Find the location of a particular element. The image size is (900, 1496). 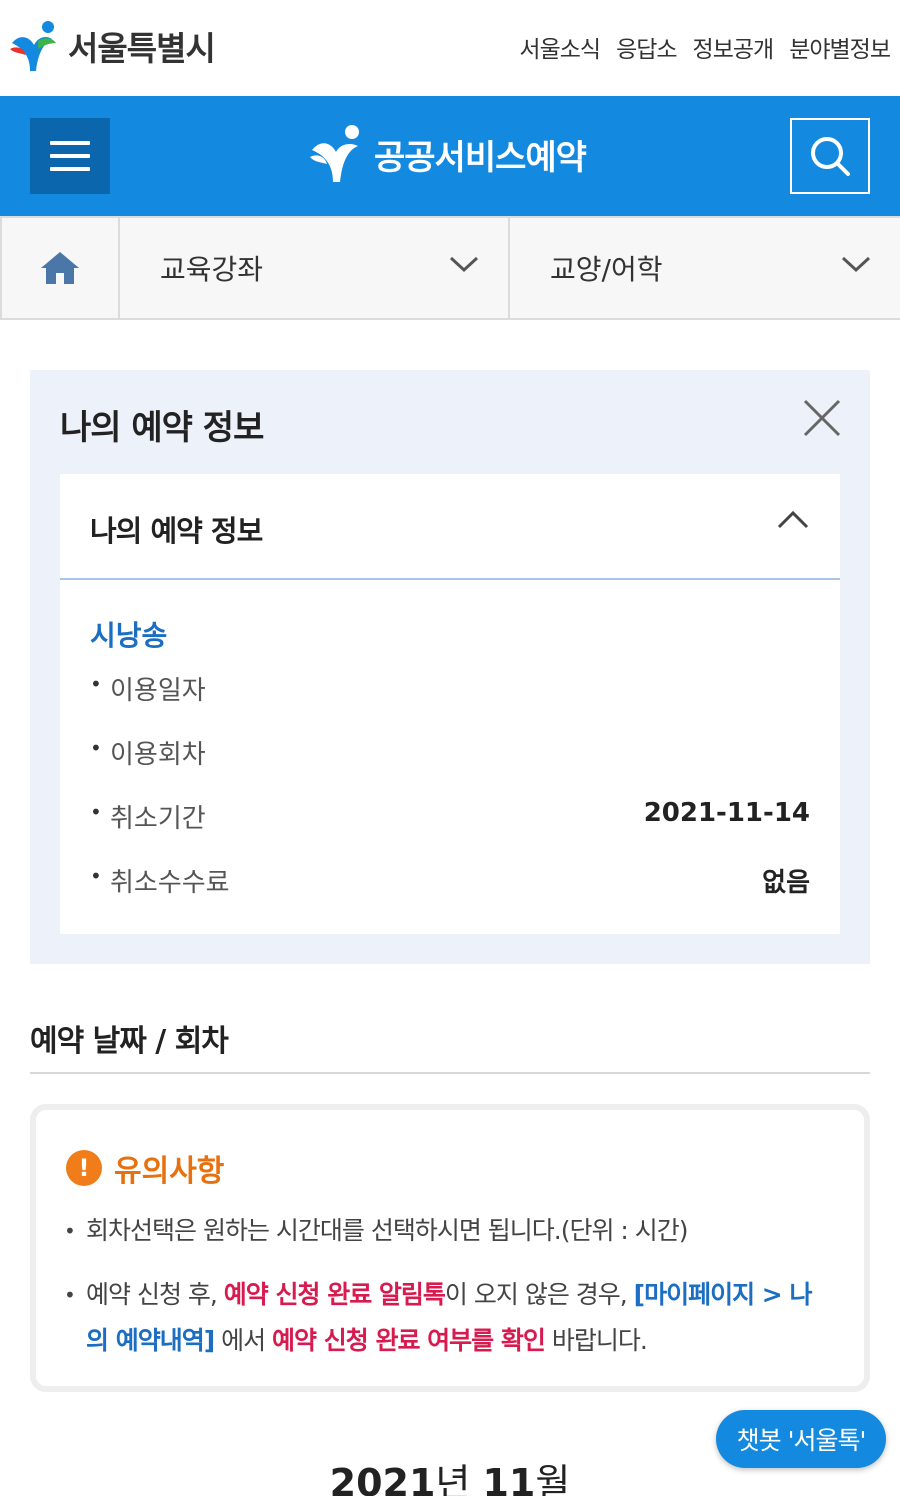

service-header: 공공서비스예약 is located at coordinates (450, 156).